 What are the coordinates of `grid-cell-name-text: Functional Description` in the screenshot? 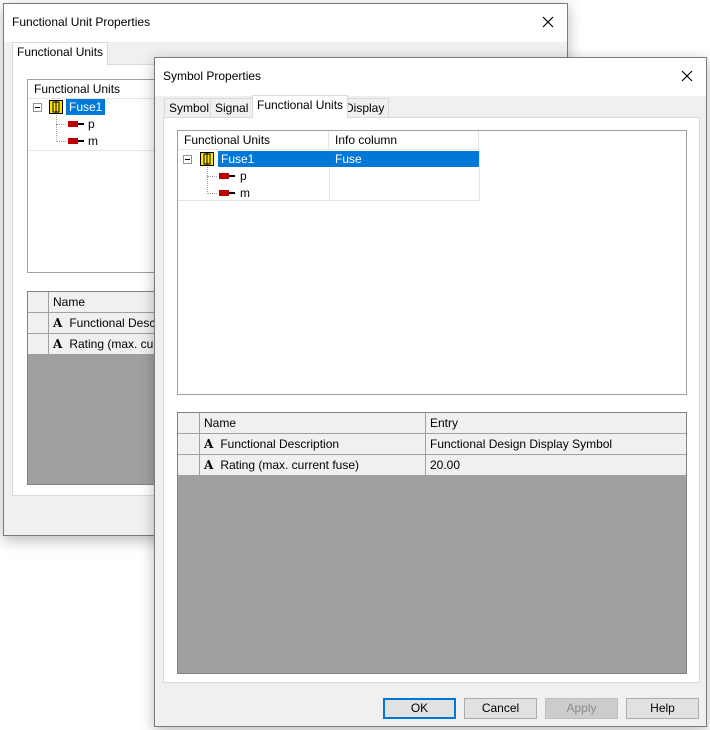 It's located at (280, 444).